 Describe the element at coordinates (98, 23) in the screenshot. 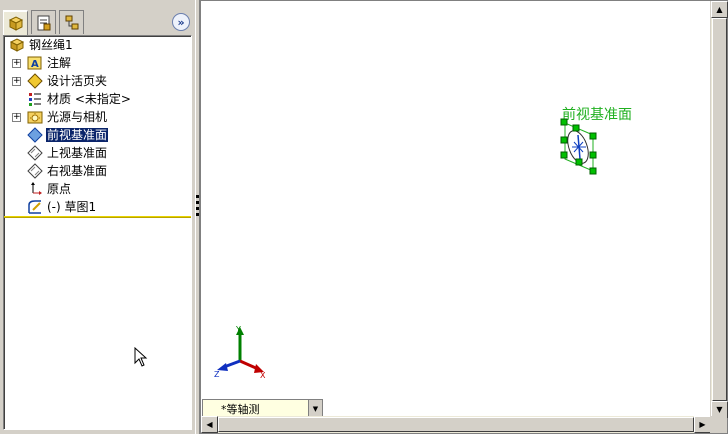

I see `feature-manager-tabs: »` at that location.